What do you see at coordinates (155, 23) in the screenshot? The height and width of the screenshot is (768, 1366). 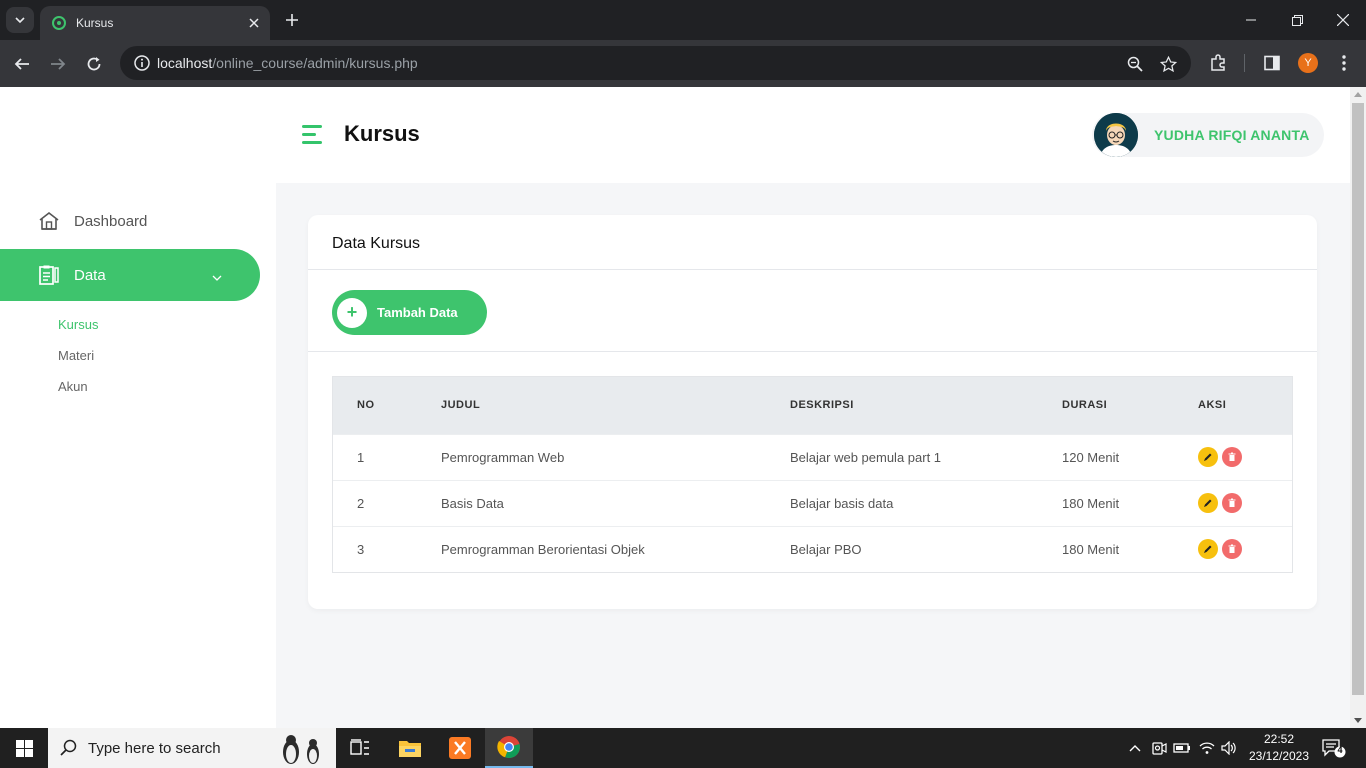 I see `browser-tab: Kursus` at bounding box center [155, 23].